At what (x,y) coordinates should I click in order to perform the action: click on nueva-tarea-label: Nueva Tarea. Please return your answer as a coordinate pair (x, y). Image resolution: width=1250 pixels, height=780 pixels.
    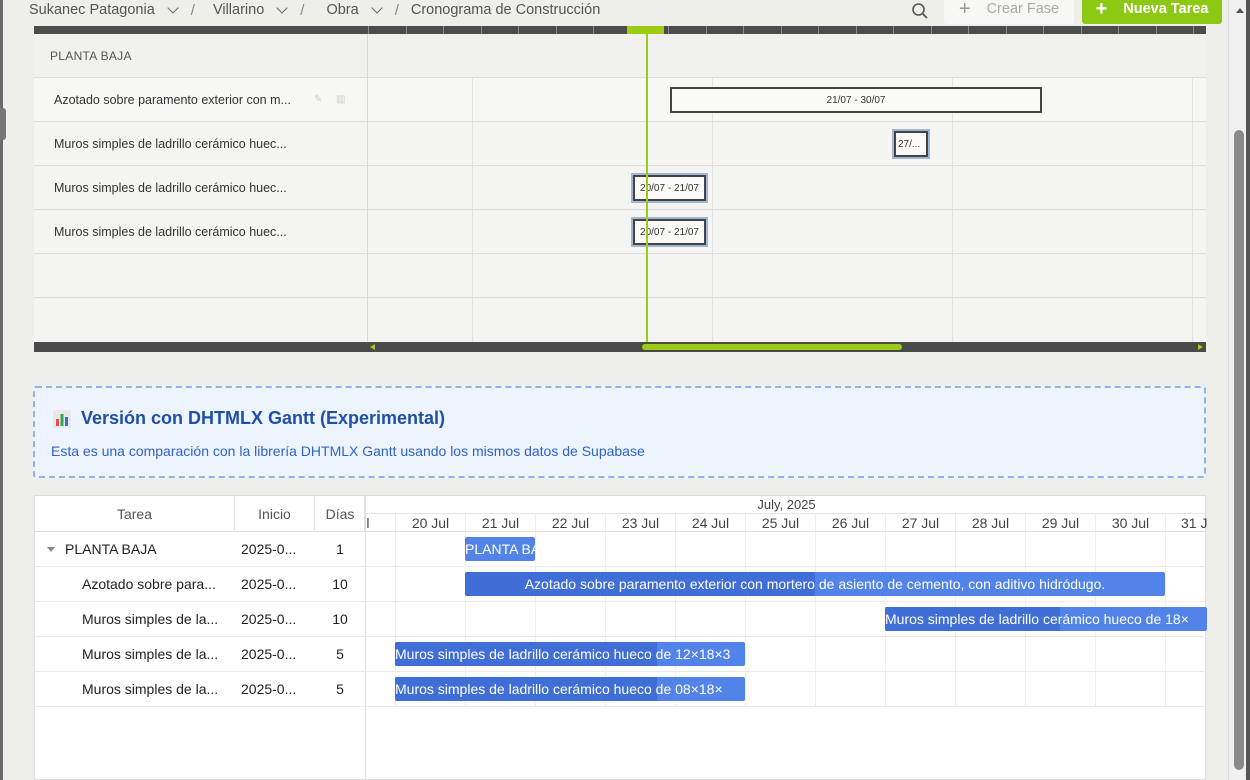
    Looking at the image, I should click on (1166, 9).